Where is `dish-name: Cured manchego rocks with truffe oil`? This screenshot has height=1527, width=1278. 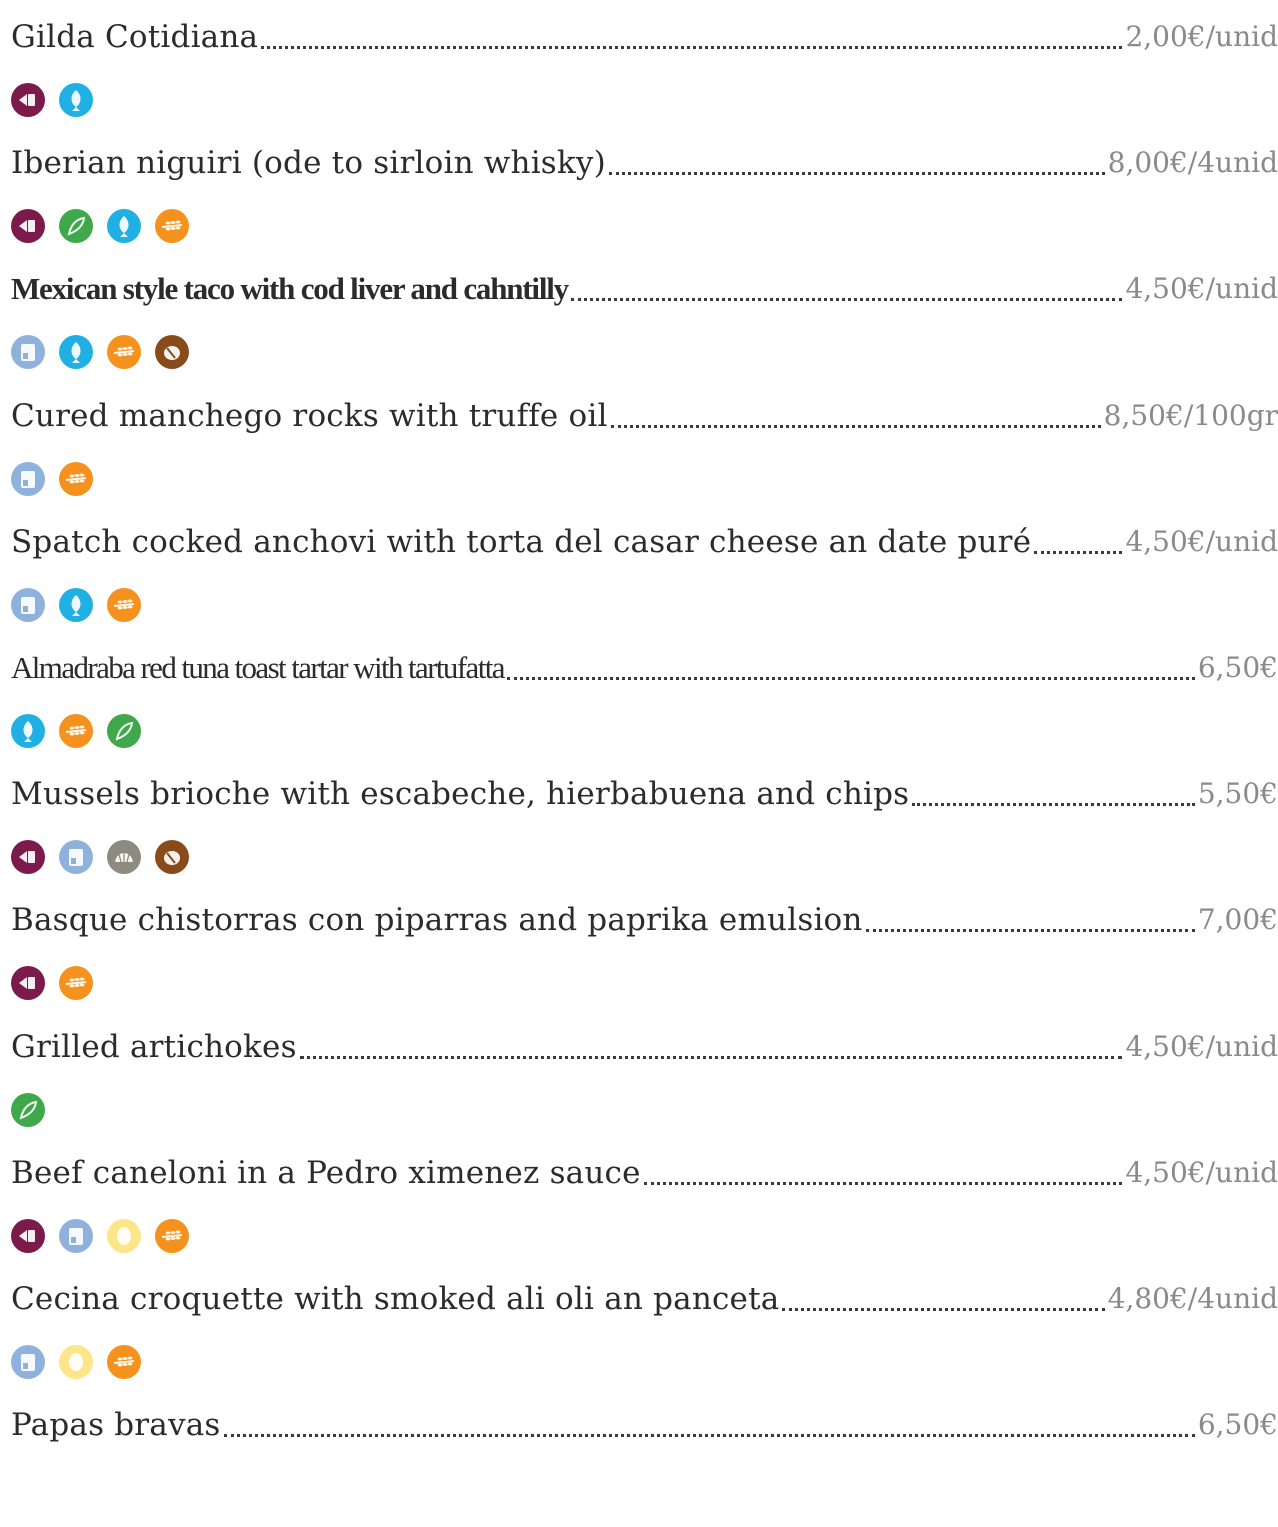
dish-name: Cured manchego rocks with truffe oil is located at coordinates (309, 415).